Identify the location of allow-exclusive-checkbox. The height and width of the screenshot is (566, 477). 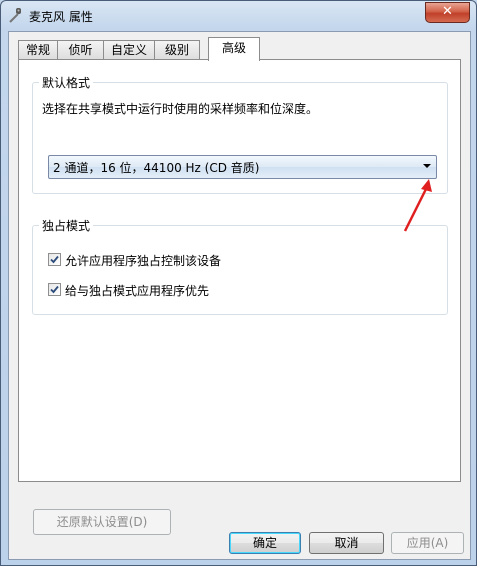
(54, 259).